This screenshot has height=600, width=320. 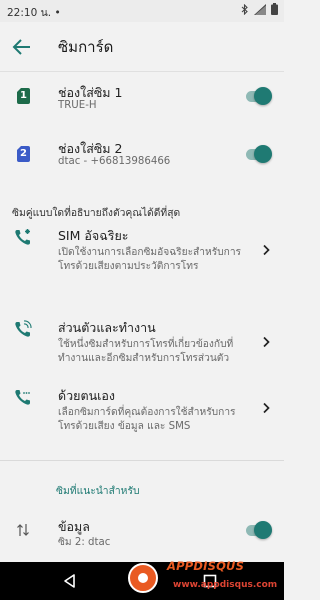 I want to click on data-toggle, so click(x=259, y=530).